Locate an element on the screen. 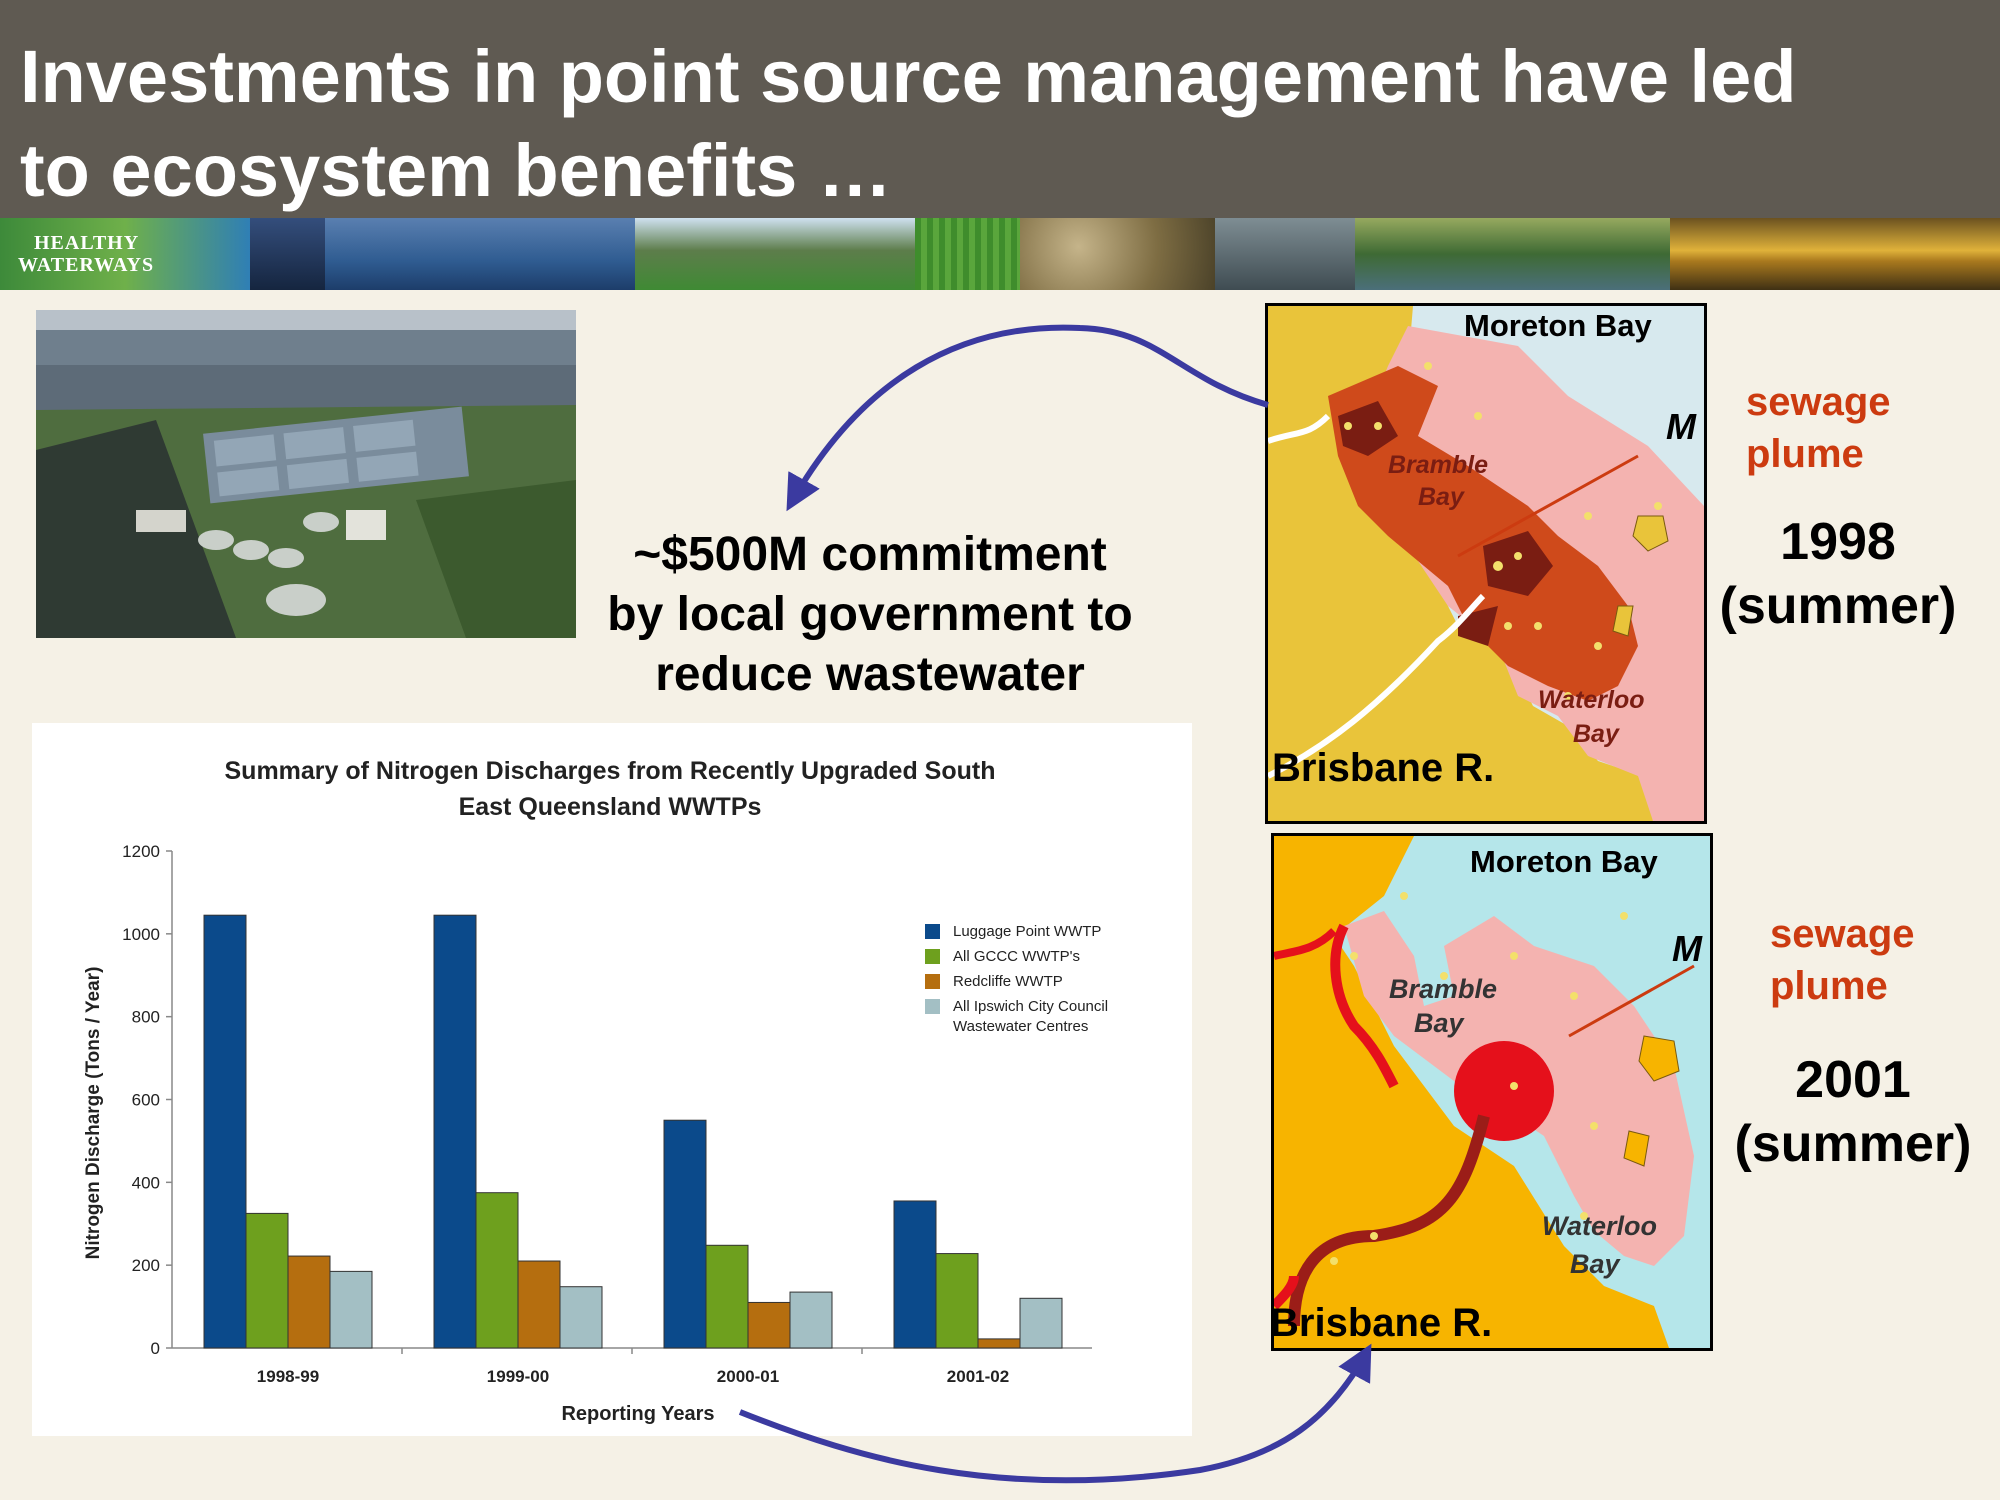 This screenshot has width=2000, height=1500. plume-2001-line2: plume is located at coordinates (1829, 986).